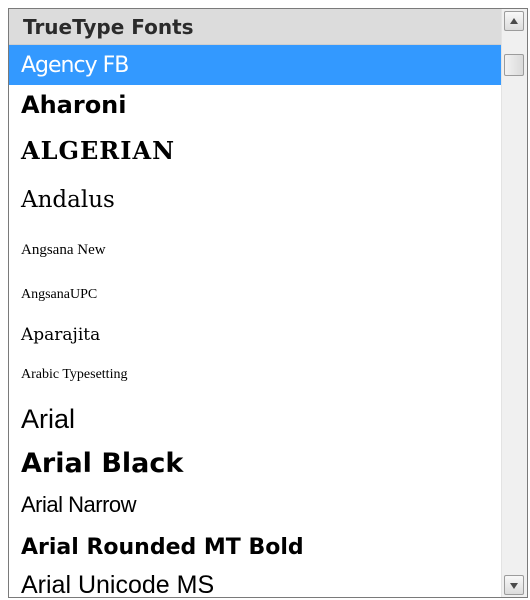 This screenshot has height=600, width=530. What do you see at coordinates (255, 335) in the screenshot?
I see `font-item-aparajita: Aparajita` at bounding box center [255, 335].